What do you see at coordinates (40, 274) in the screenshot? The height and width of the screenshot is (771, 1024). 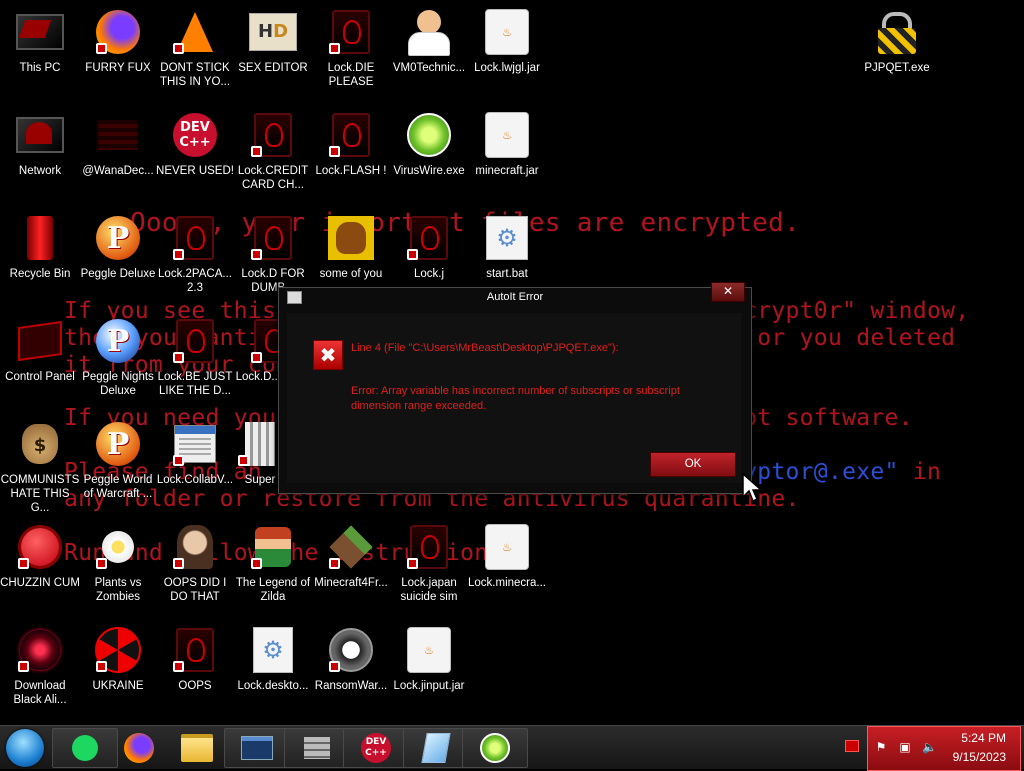 I see `icon-label: Recycle Bin` at bounding box center [40, 274].